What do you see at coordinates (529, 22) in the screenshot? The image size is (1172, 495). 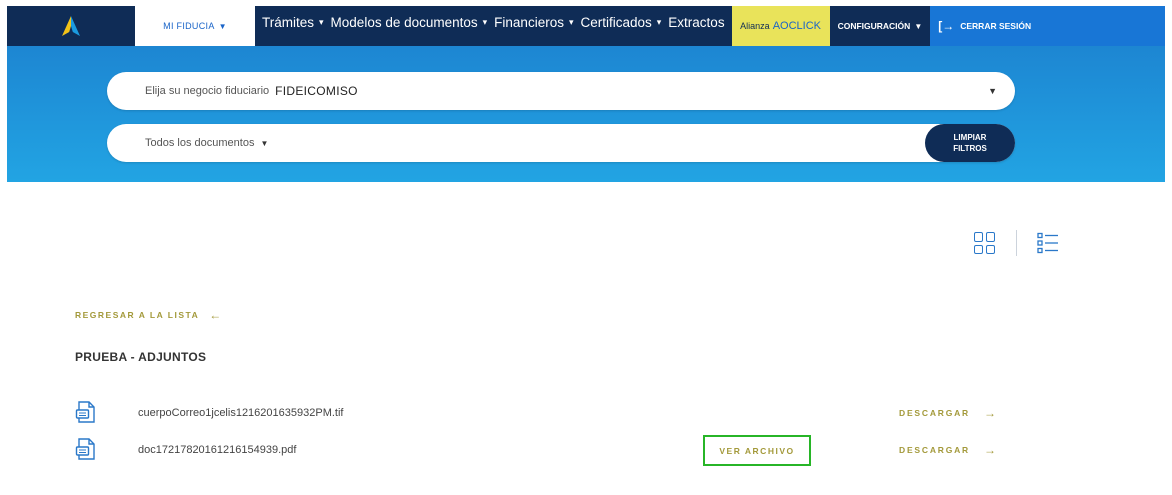 I see `menu-financieros-label: Financieros` at bounding box center [529, 22].